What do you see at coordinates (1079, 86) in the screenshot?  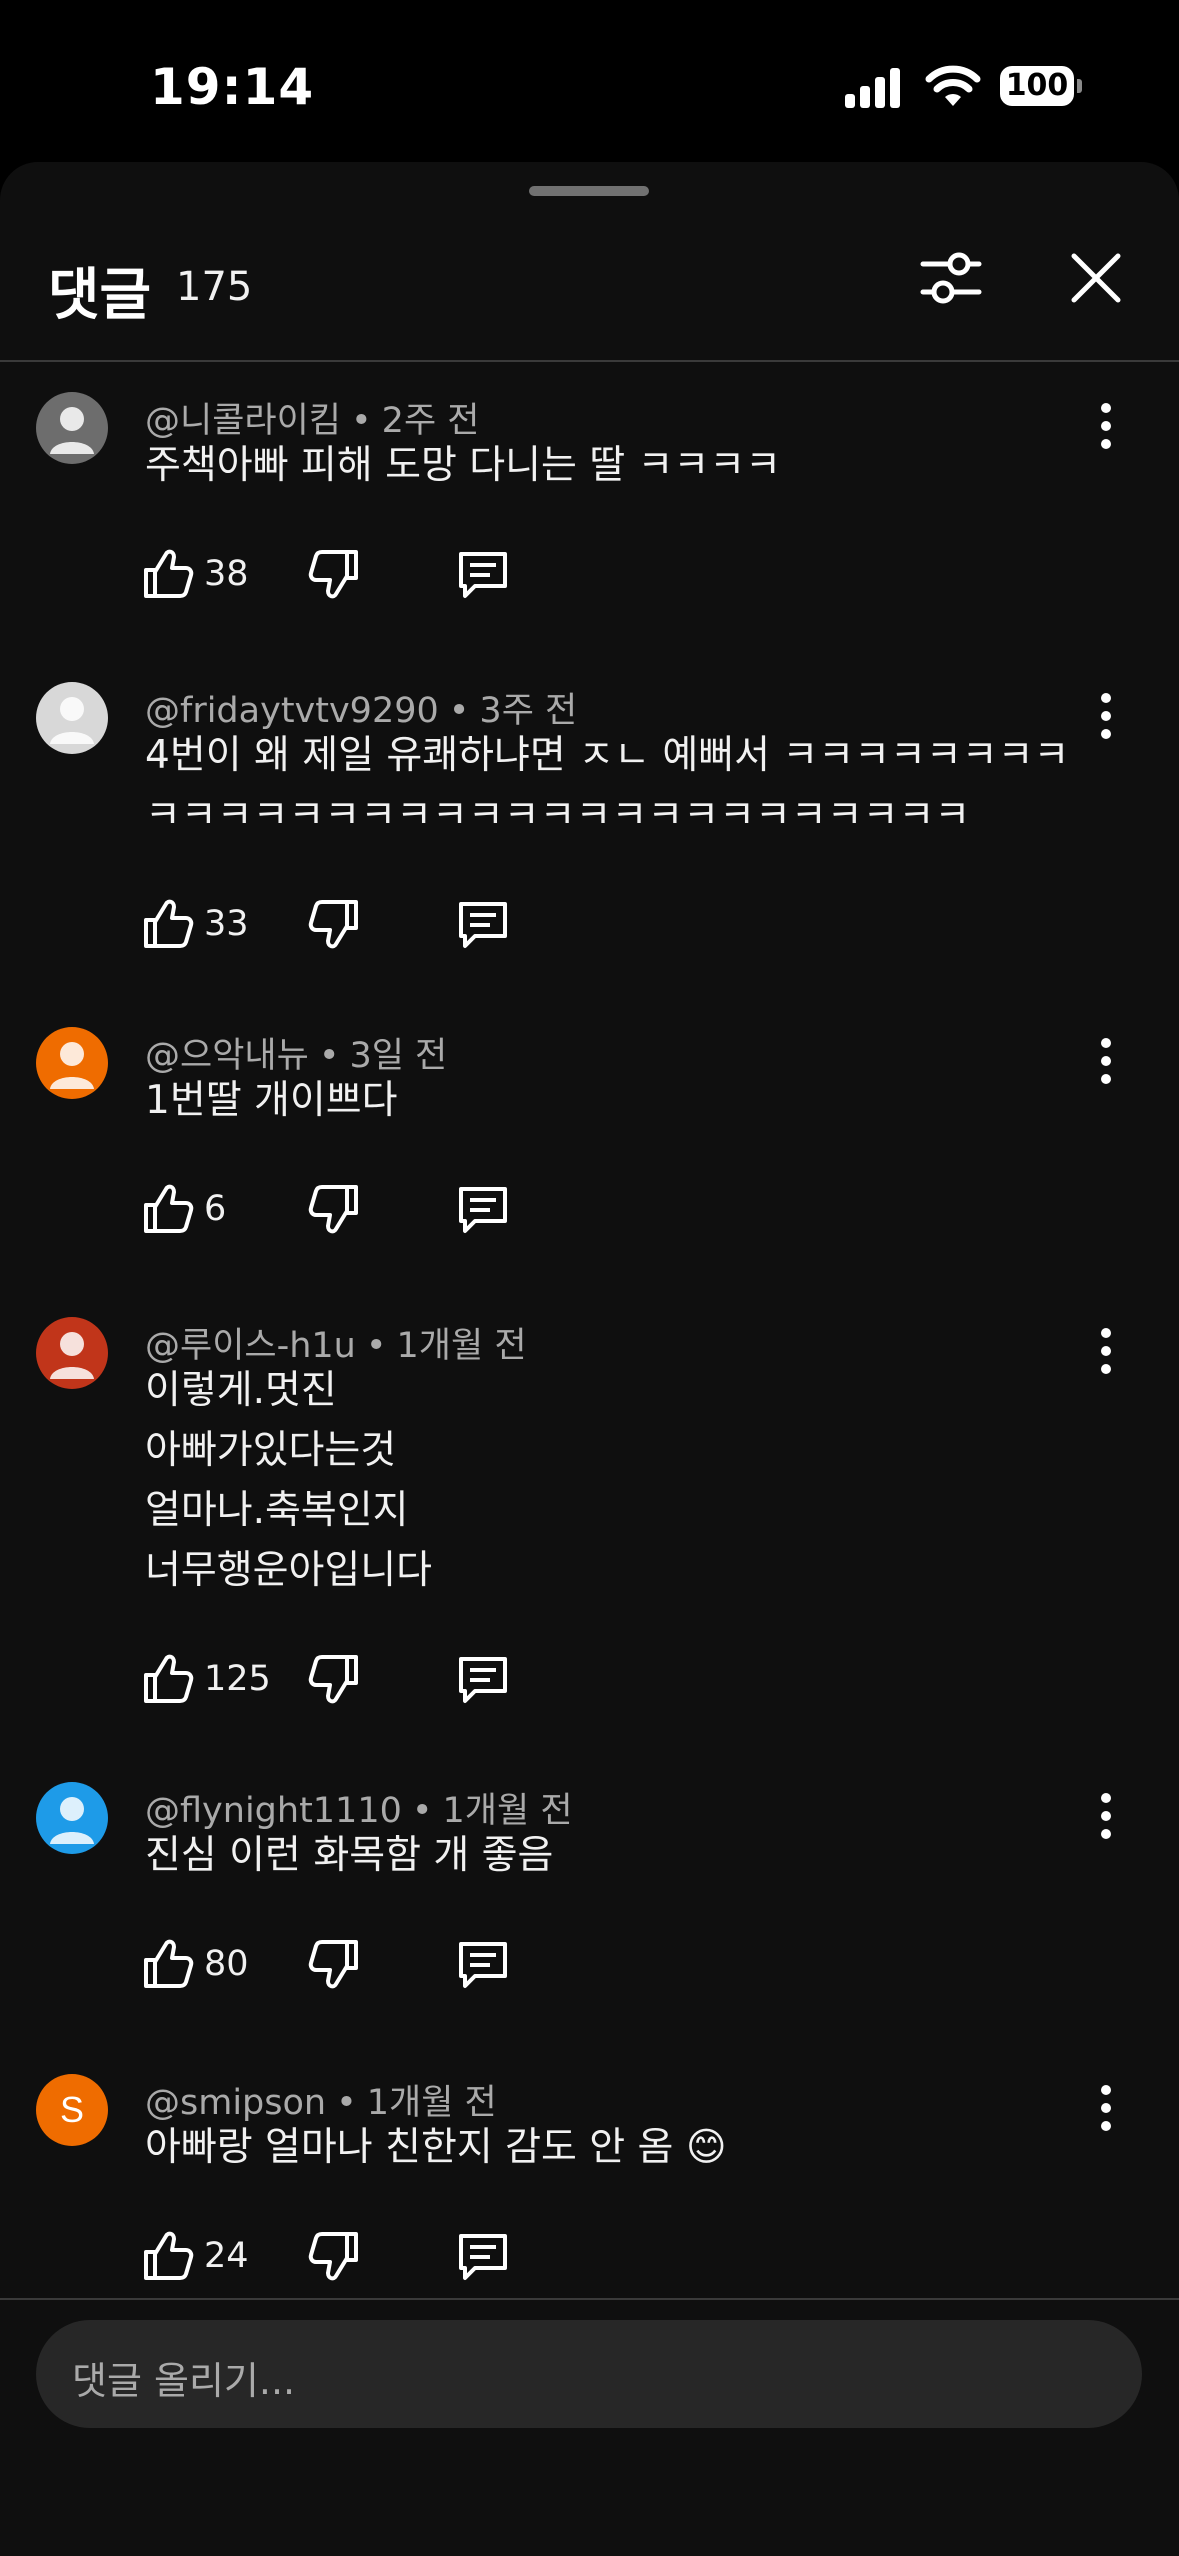 I see `battery-cap` at bounding box center [1079, 86].